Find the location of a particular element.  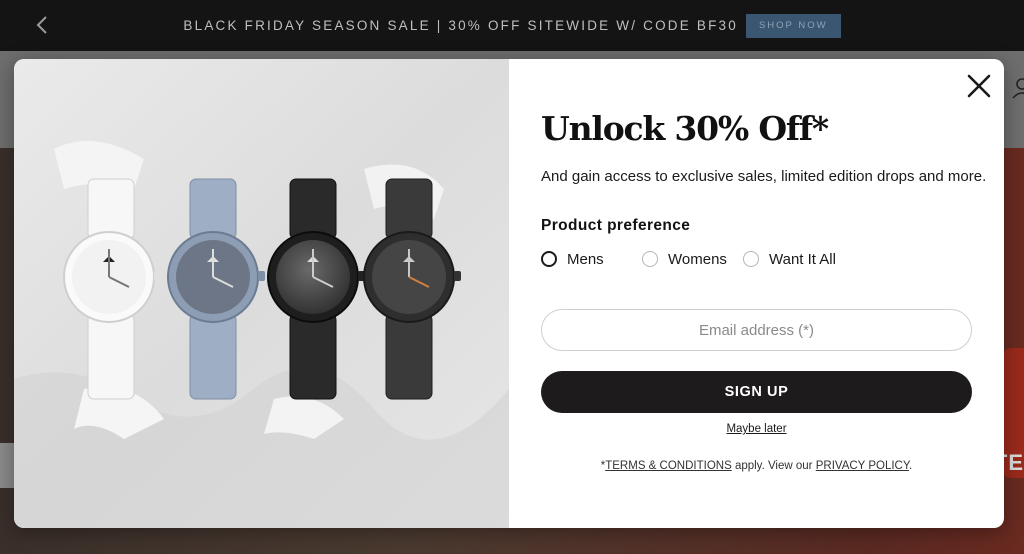

radio-label-womens: Womens is located at coordinates (697, 259).